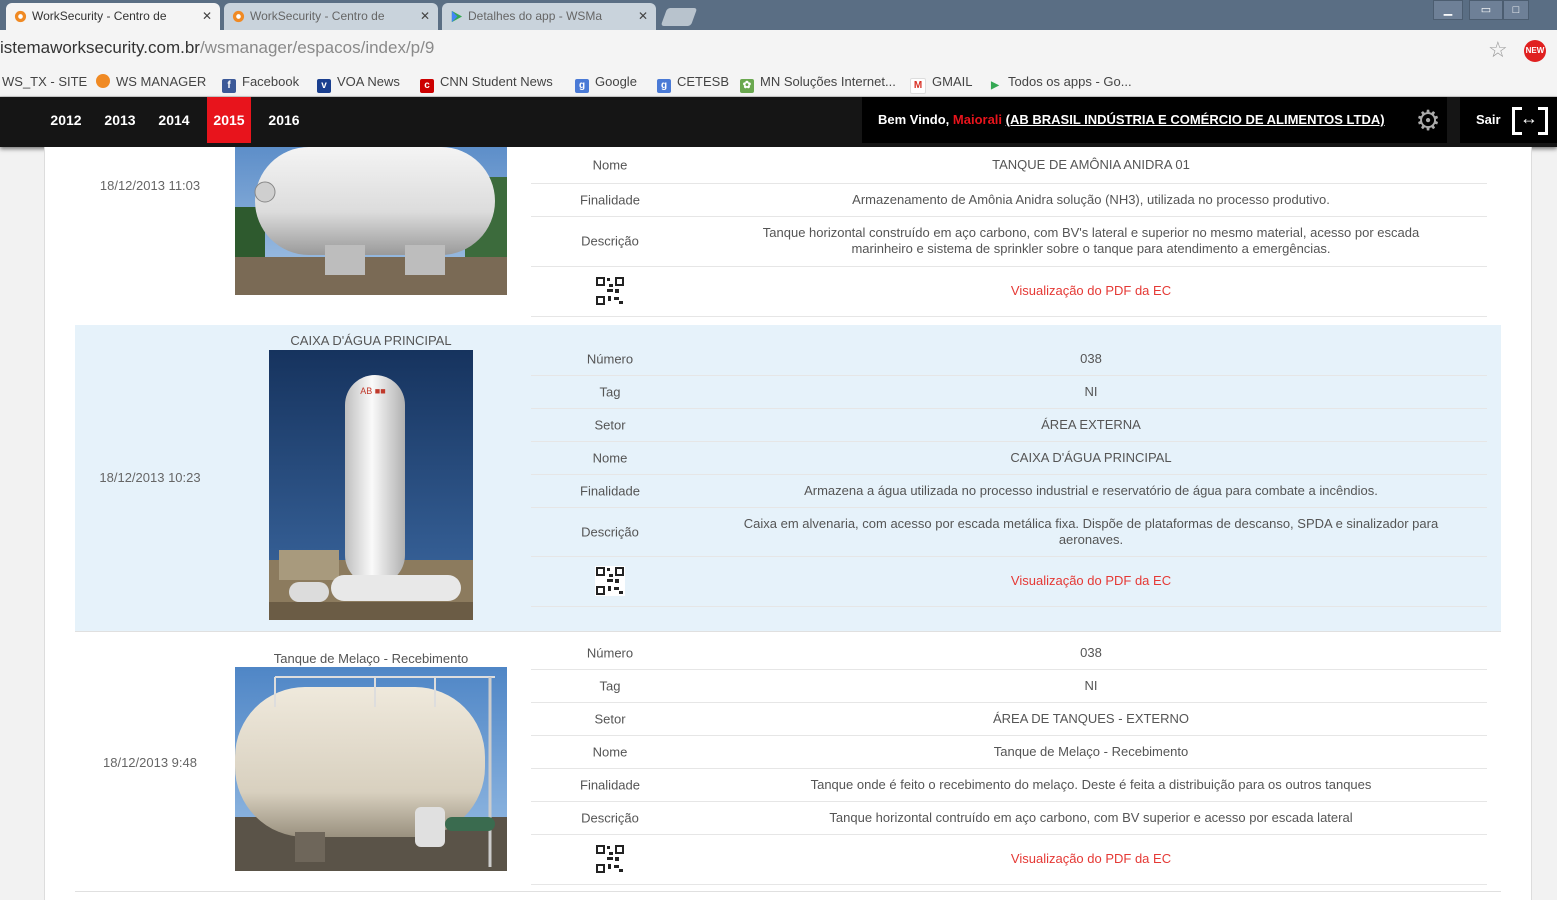  I want to click on bookmark-gmail: M GMAIL, so click(941, 83).